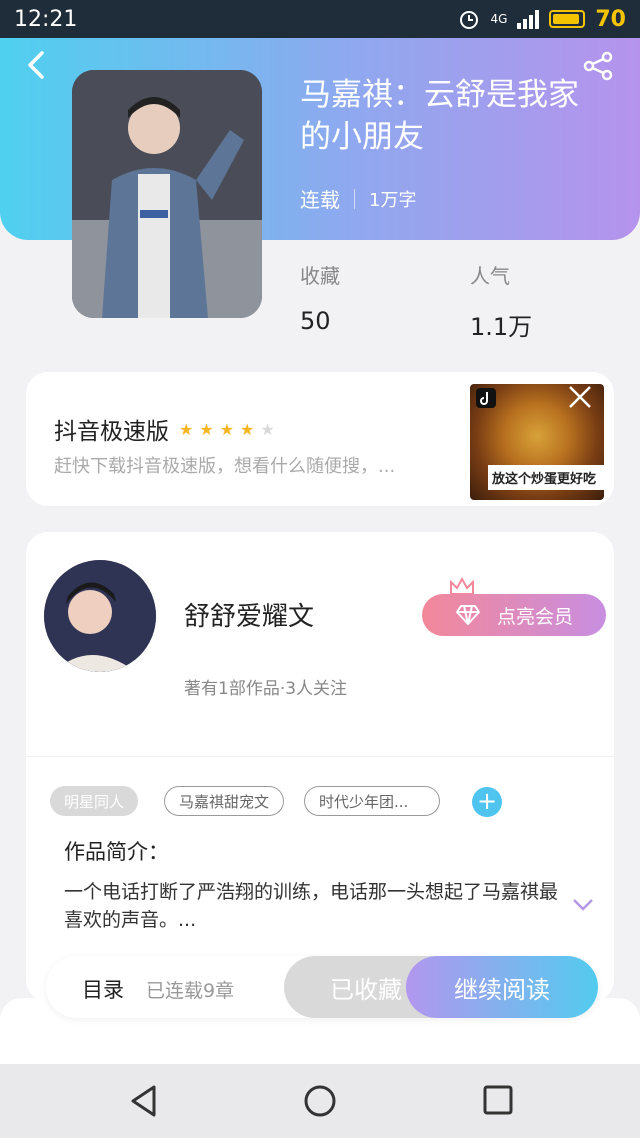 The image size is (640, 1138). I want to click on ad-rating: ★ ★ ★ ★ ★, so click(227, 429).